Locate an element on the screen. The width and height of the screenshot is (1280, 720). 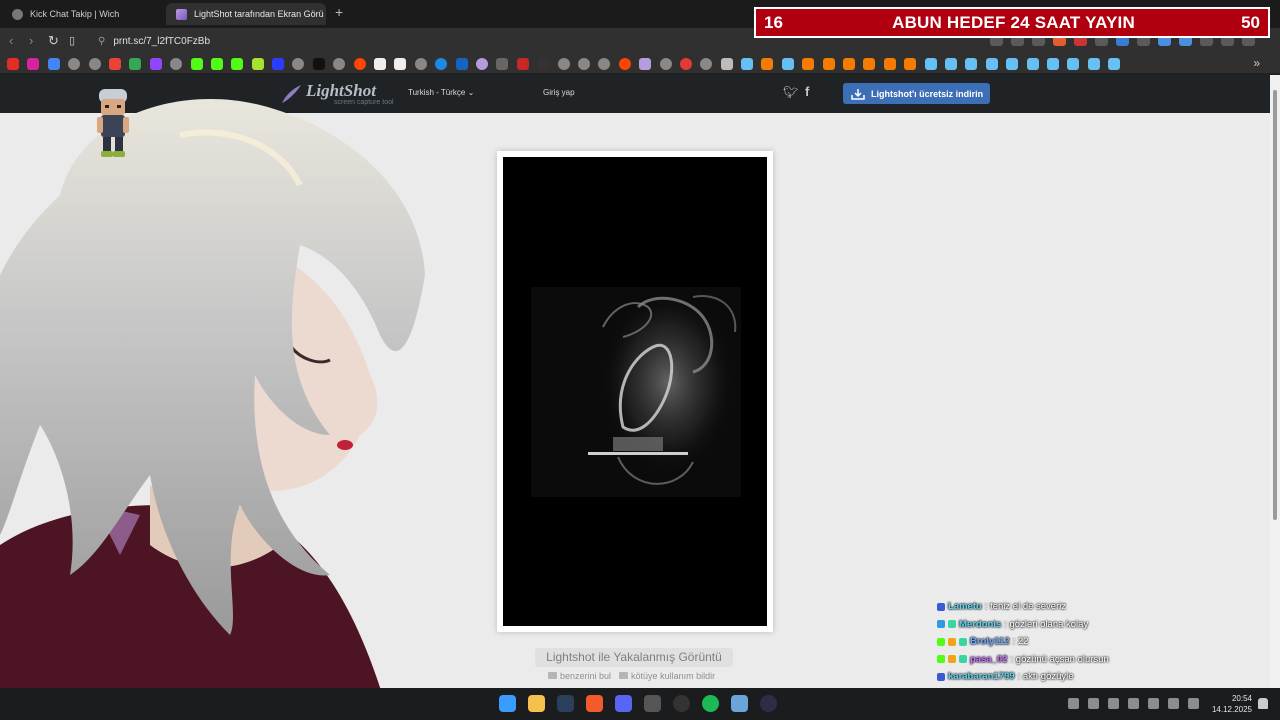
mic-icon is located at coordinates (1153, 703).